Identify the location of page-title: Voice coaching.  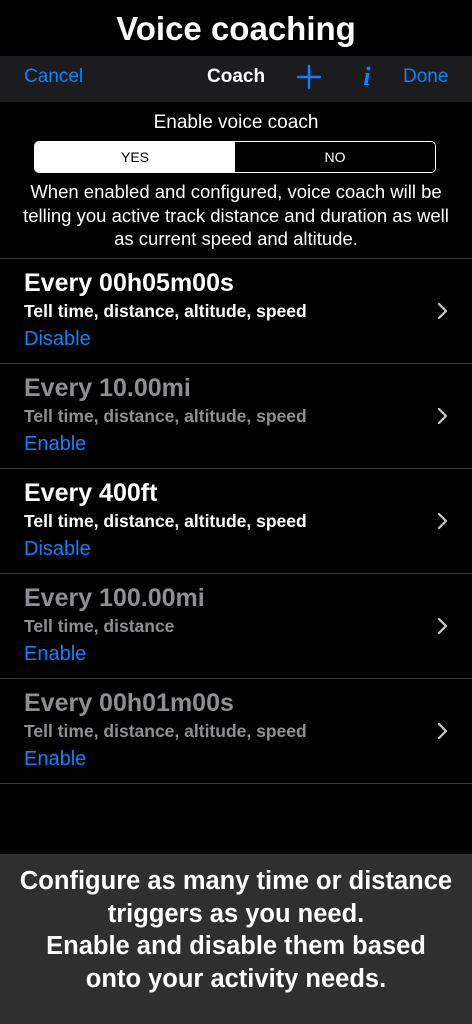
(236, 28).